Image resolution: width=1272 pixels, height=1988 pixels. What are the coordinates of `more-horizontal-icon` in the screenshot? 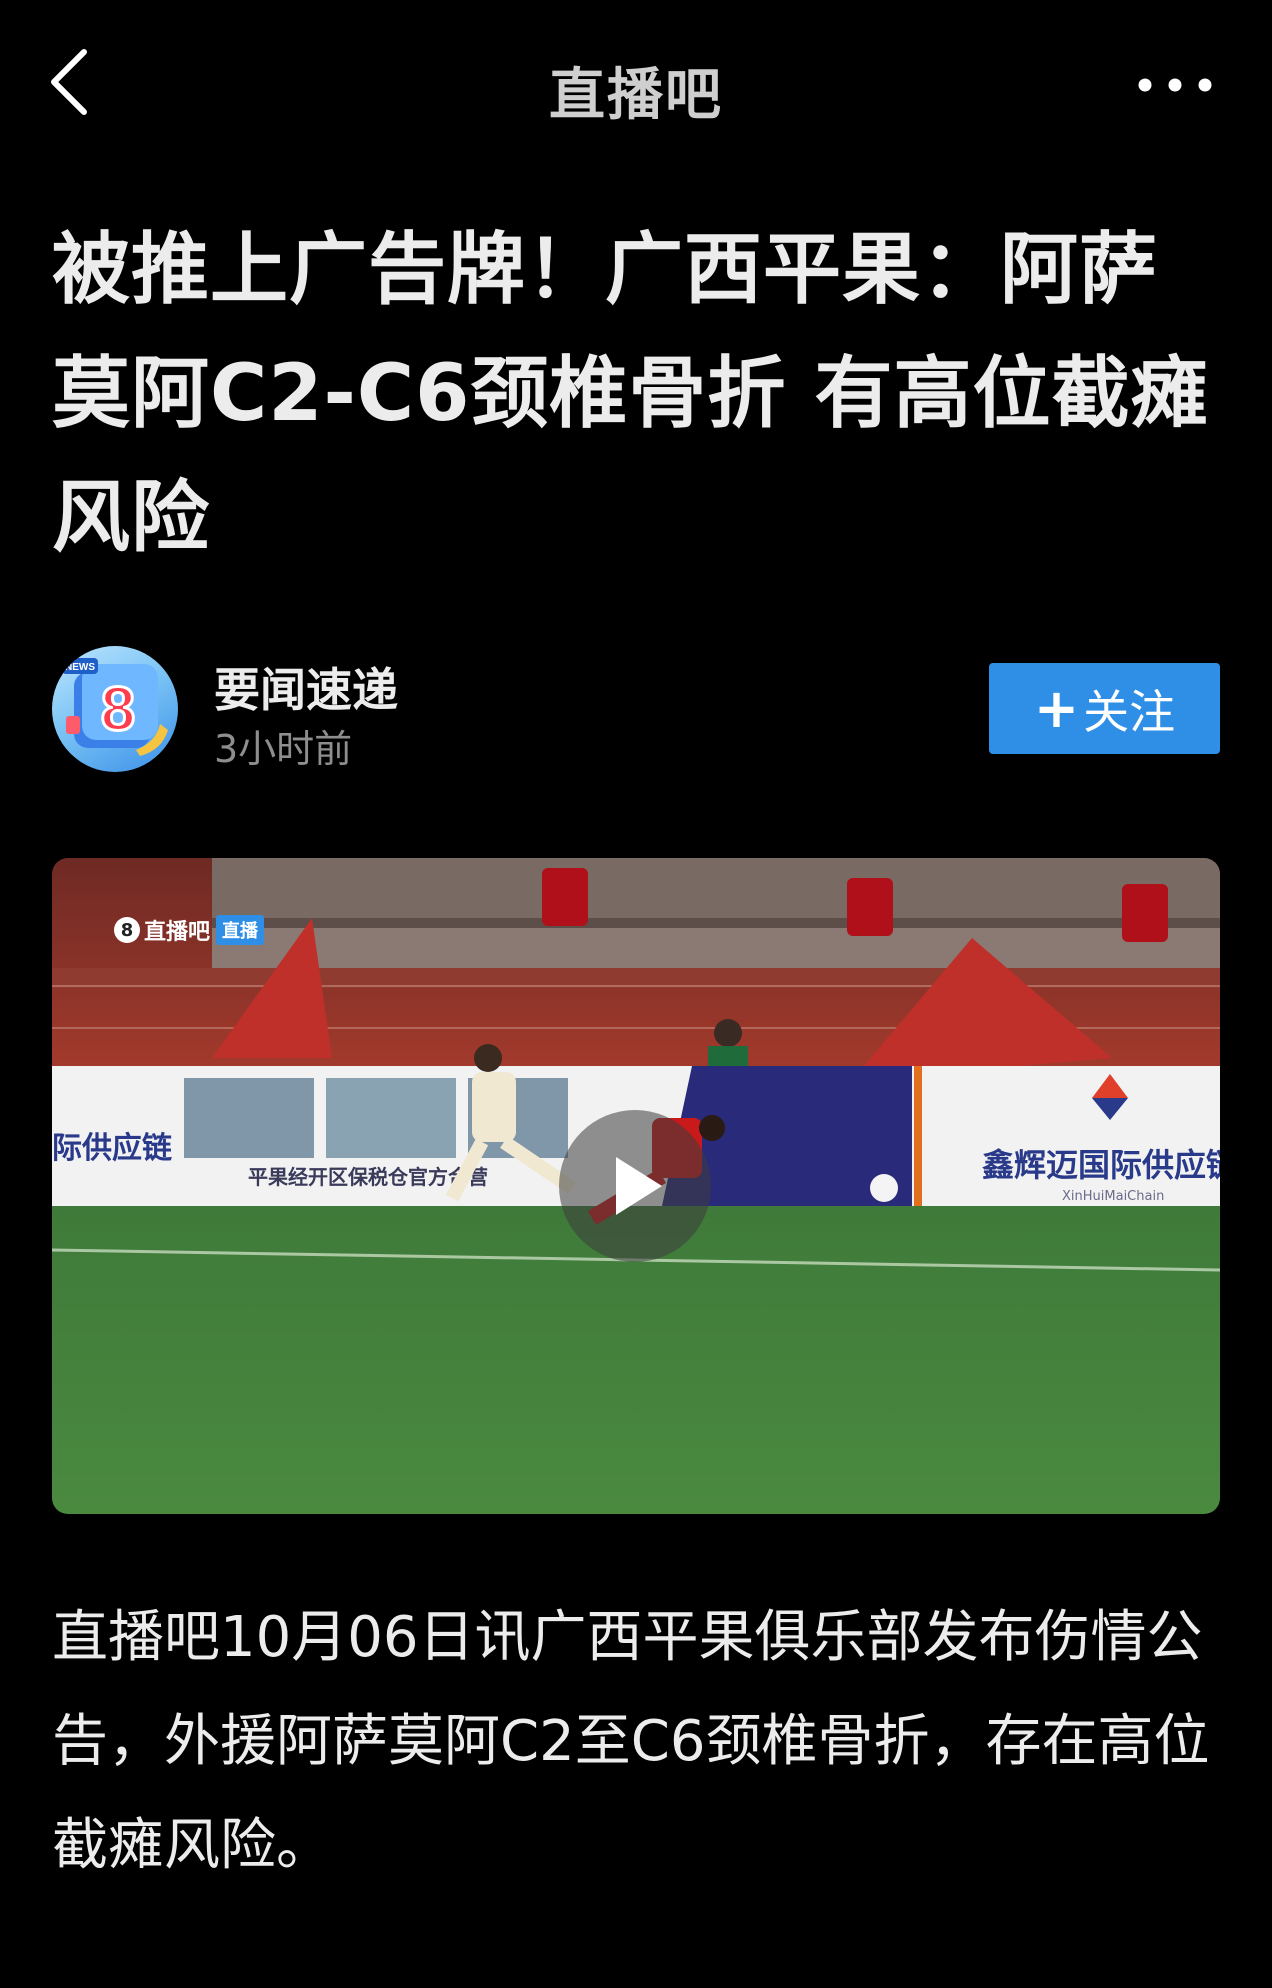 It's located at (1175, 85).